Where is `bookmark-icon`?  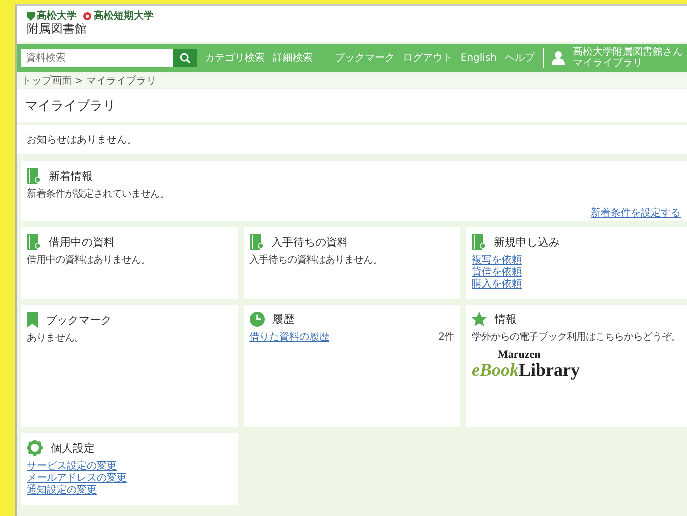 bookmark-icon is located at coordinates (32, 320).